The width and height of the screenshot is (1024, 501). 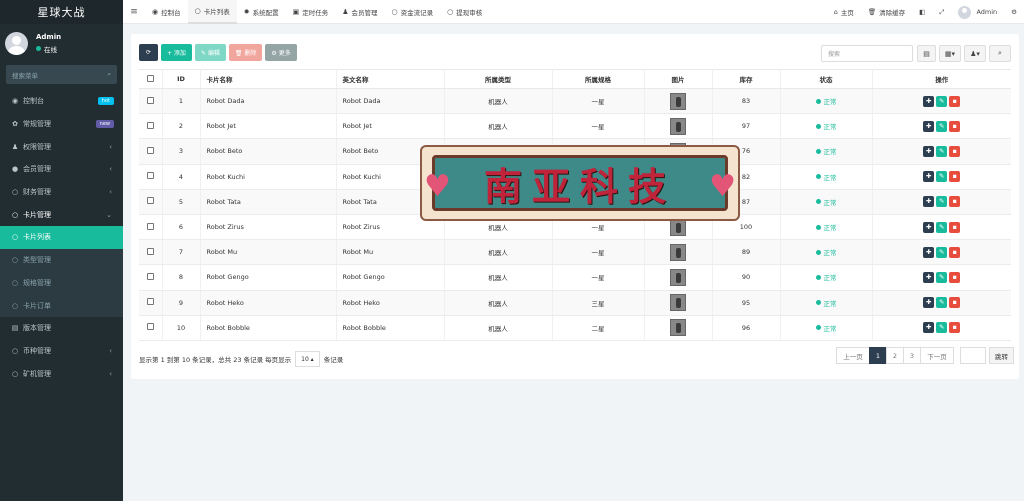 I want to click on table-row: 1 Robot Dada Robot Dada 机器人 一星 83 正常 ✚ ✎ ▪, so click(x=575, y=101).